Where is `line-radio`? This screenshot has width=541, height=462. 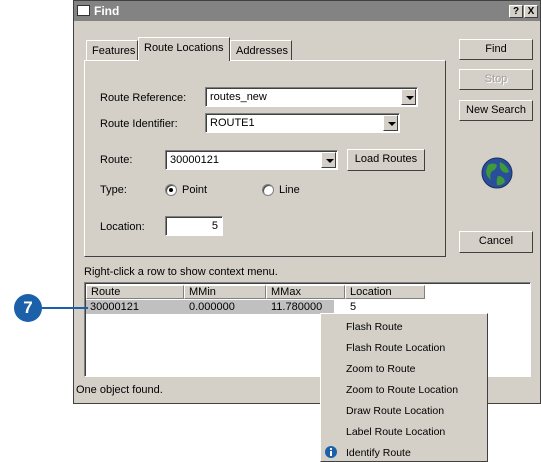
line-radio is located at coordinates (268, 190).